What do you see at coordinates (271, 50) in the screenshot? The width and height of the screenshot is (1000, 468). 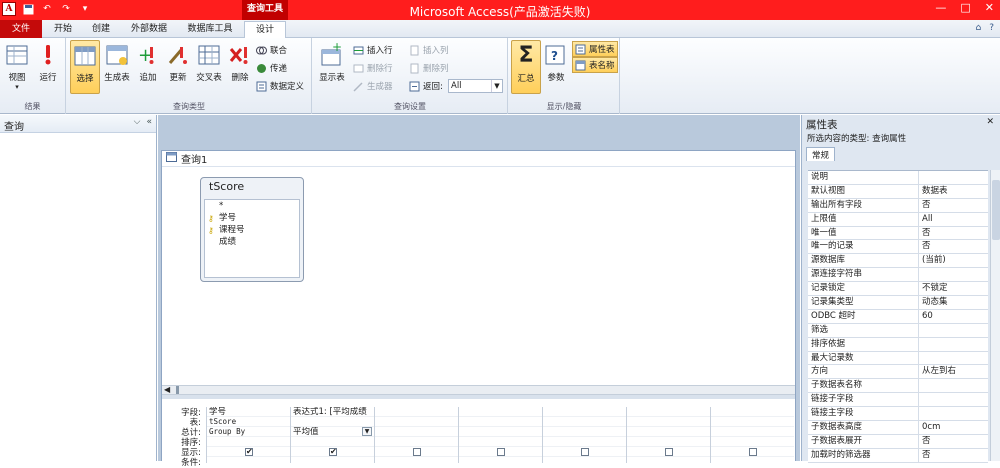 I see `union-button: 联合` at bounding box center [271, 50].